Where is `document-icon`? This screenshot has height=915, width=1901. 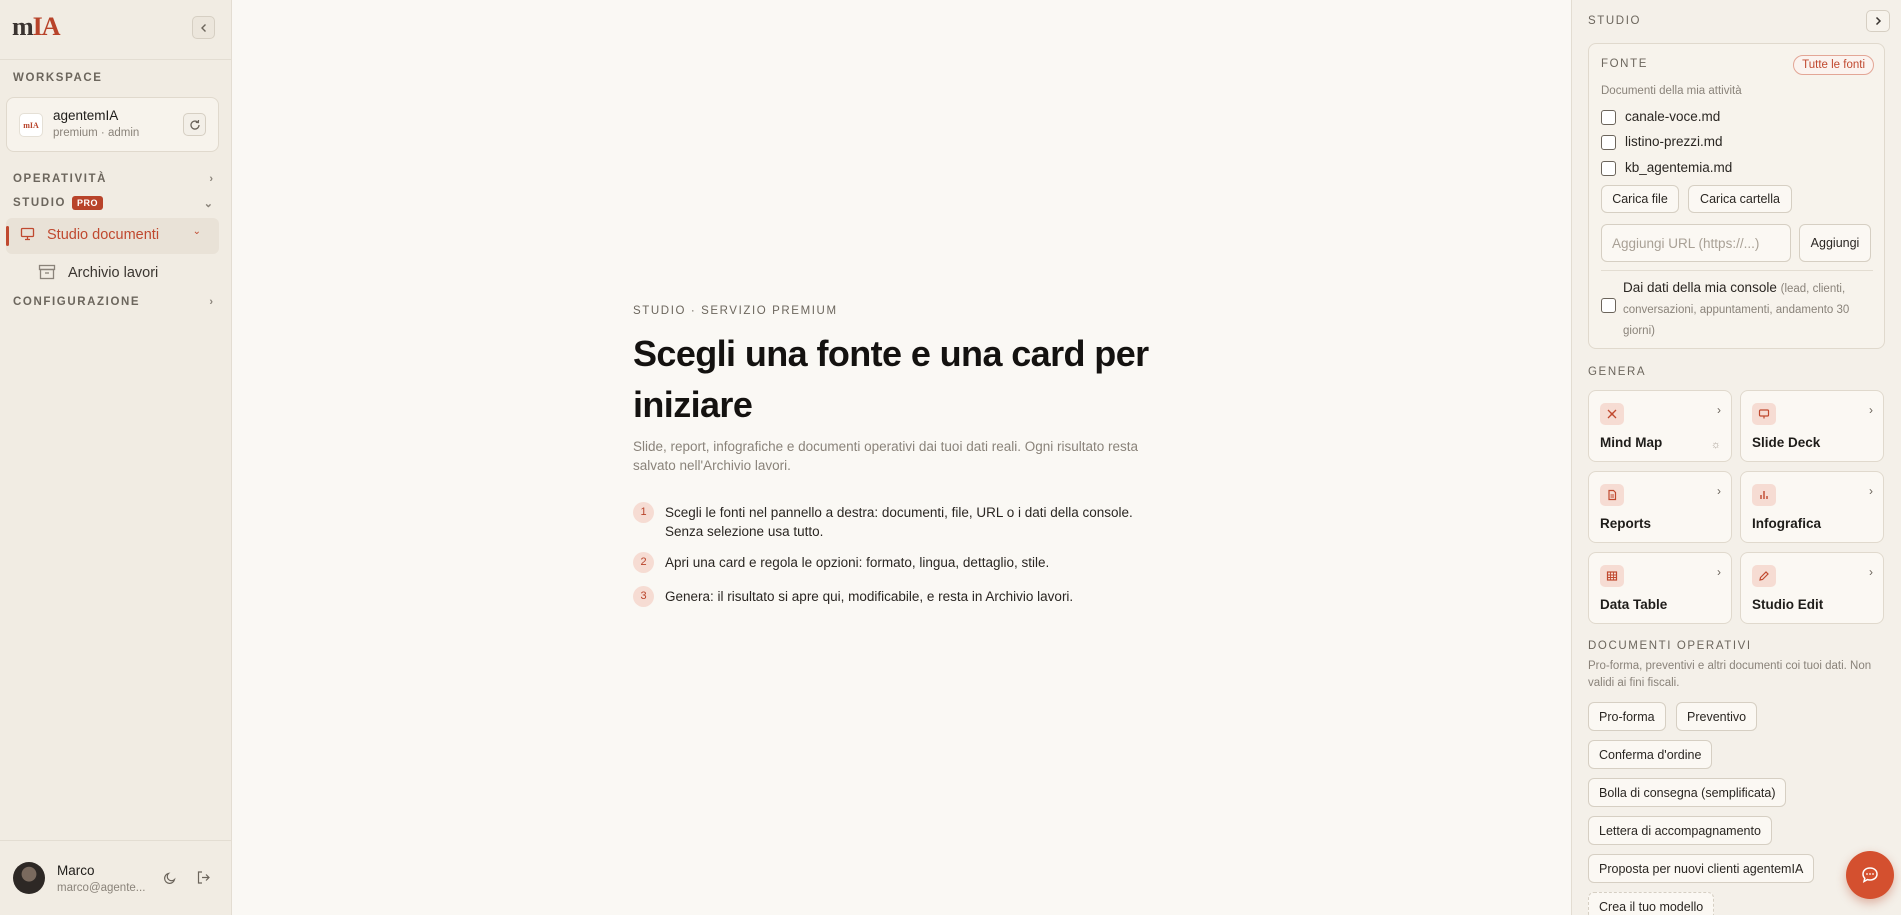
document-icon is located at coordinates (1612, 495).